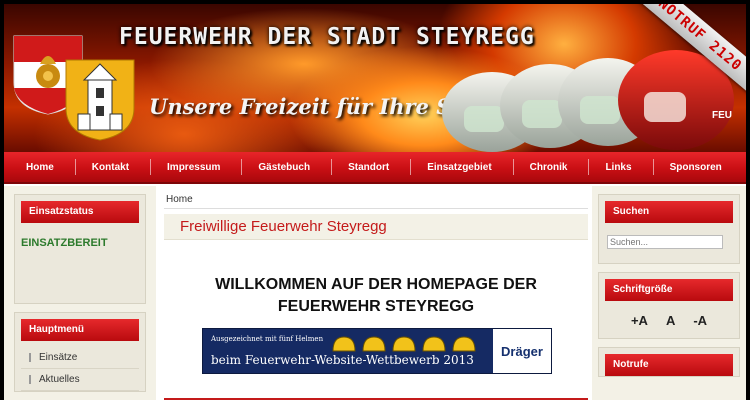  Describe the element at coordinates (588, 101) in the screenshot. I see `helmets-image: FEU` at that location.